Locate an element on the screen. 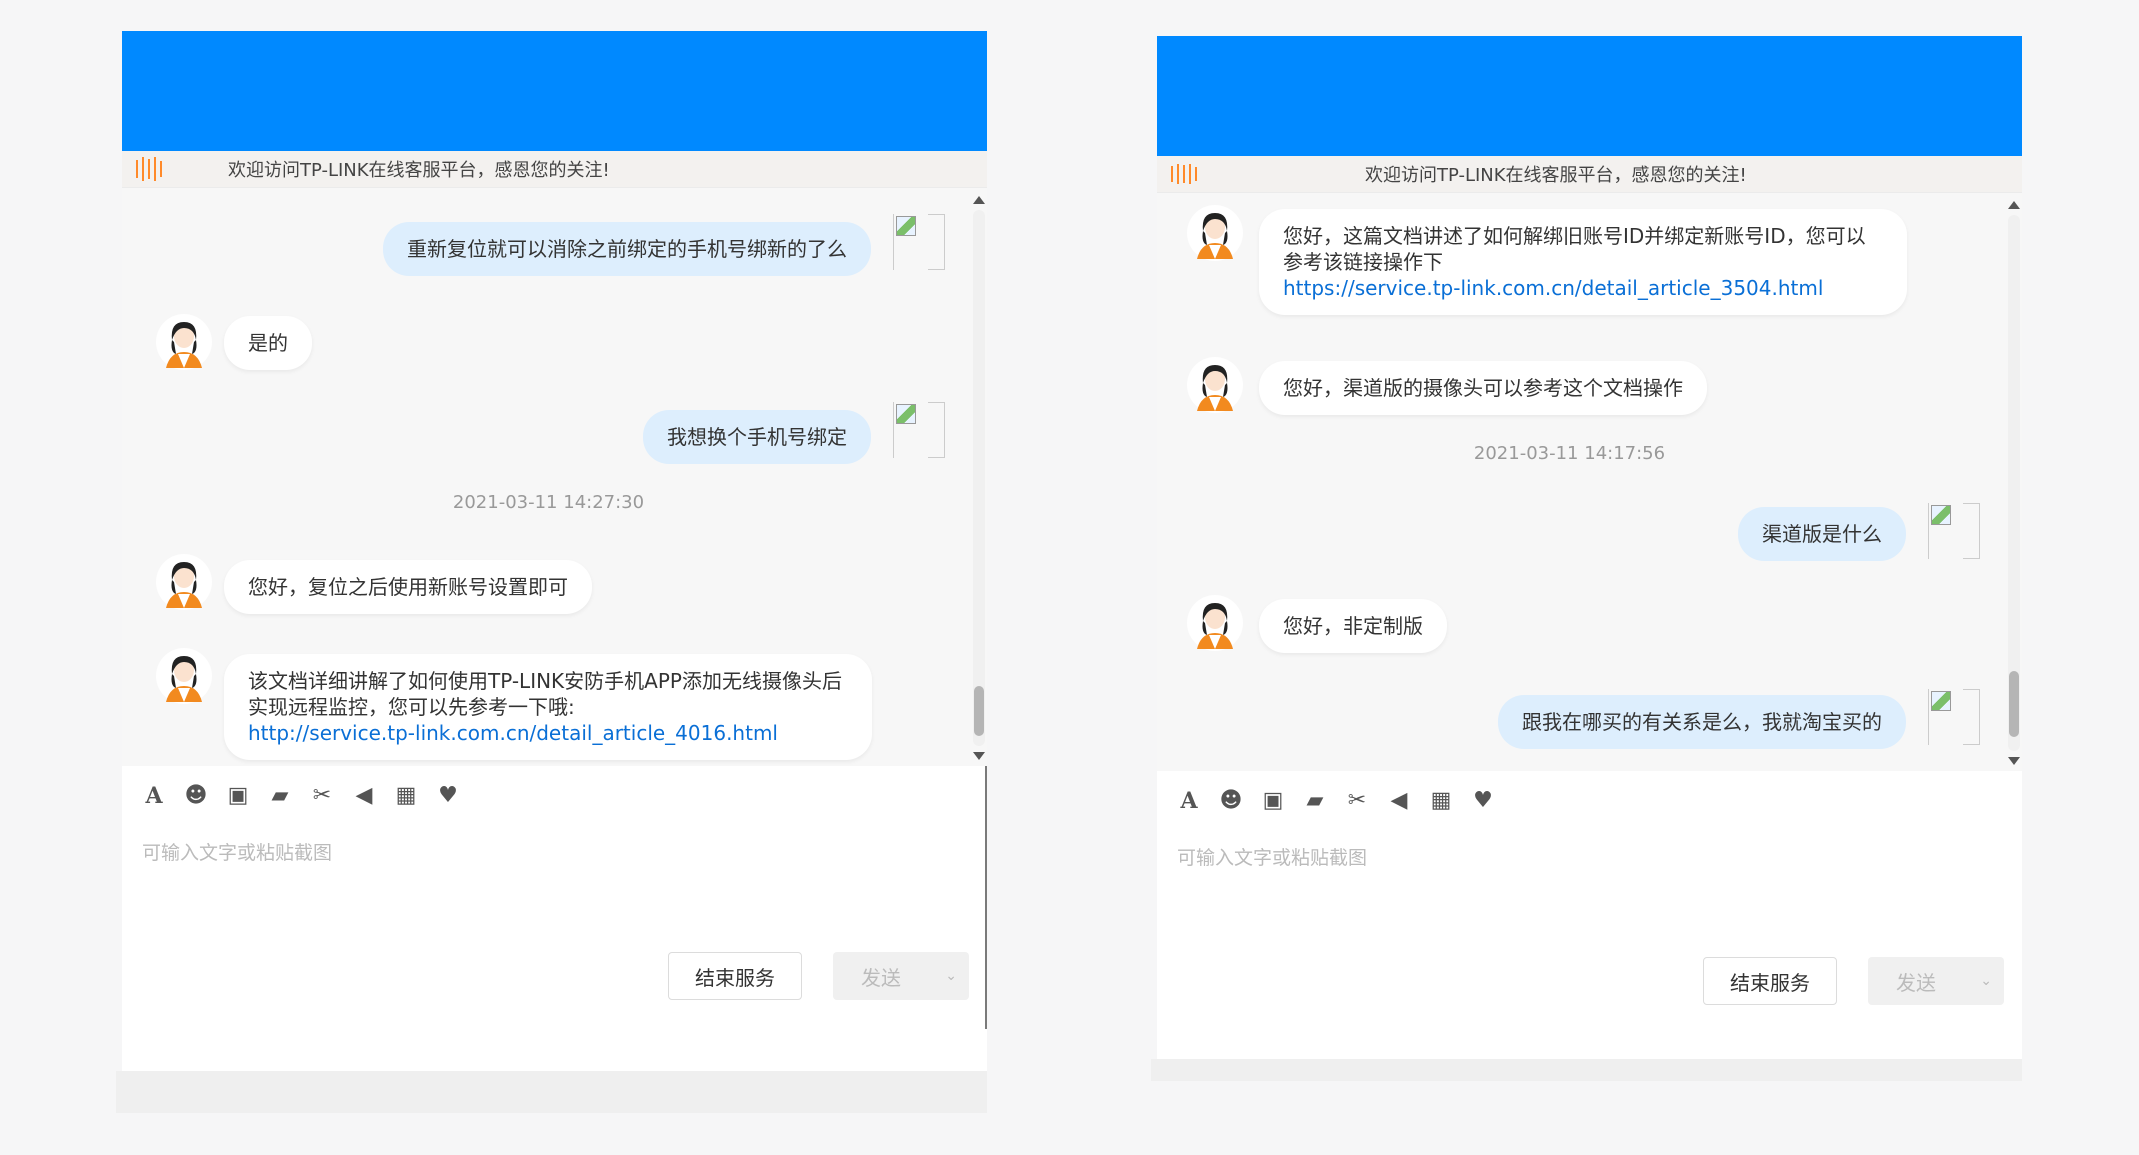  message-timestamp: 2021-03-11 14:27:30 is located at coordinates (548, 502).